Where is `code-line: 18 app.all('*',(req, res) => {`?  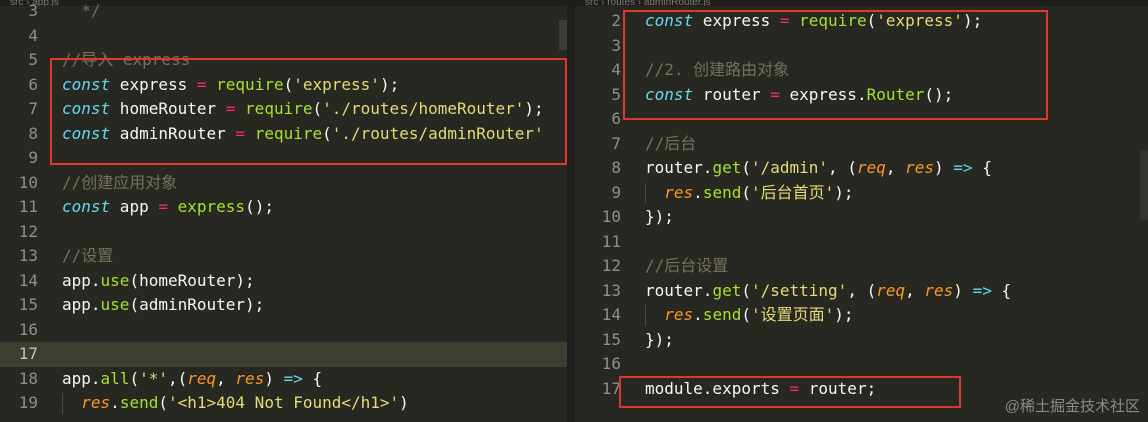 code-line: 18 app.all('*',(req, res) => { is located at coordinates (283, 379).